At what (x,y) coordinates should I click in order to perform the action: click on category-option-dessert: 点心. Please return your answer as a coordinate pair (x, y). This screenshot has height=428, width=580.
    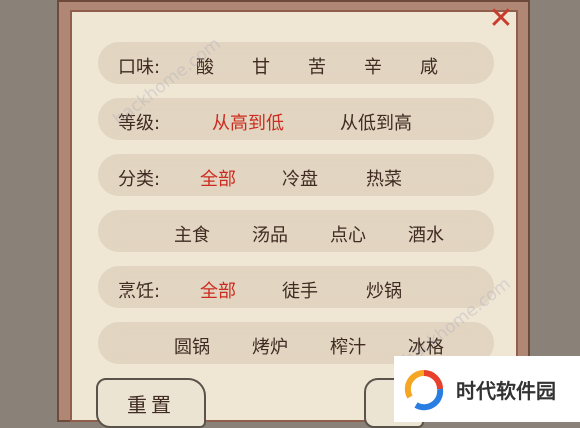
    Looking at the image, I should click on (348, 234).